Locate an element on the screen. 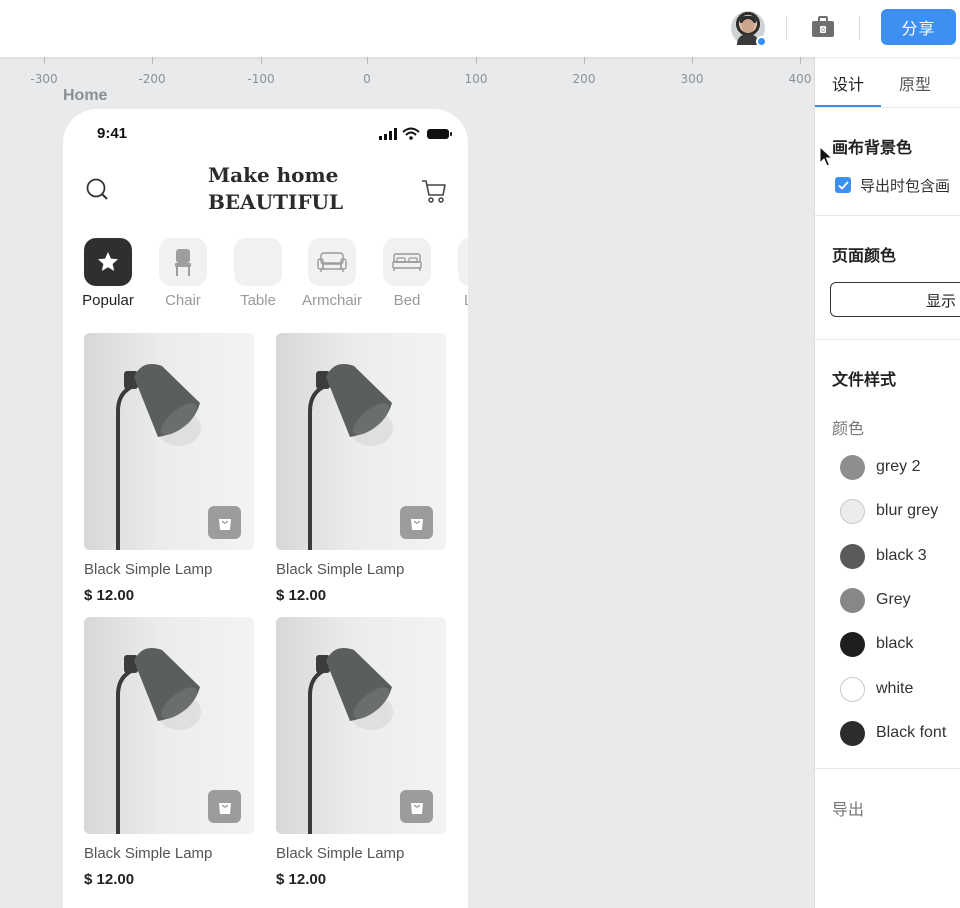  show-color-label: 显示 is located at coordinates (941, 301).